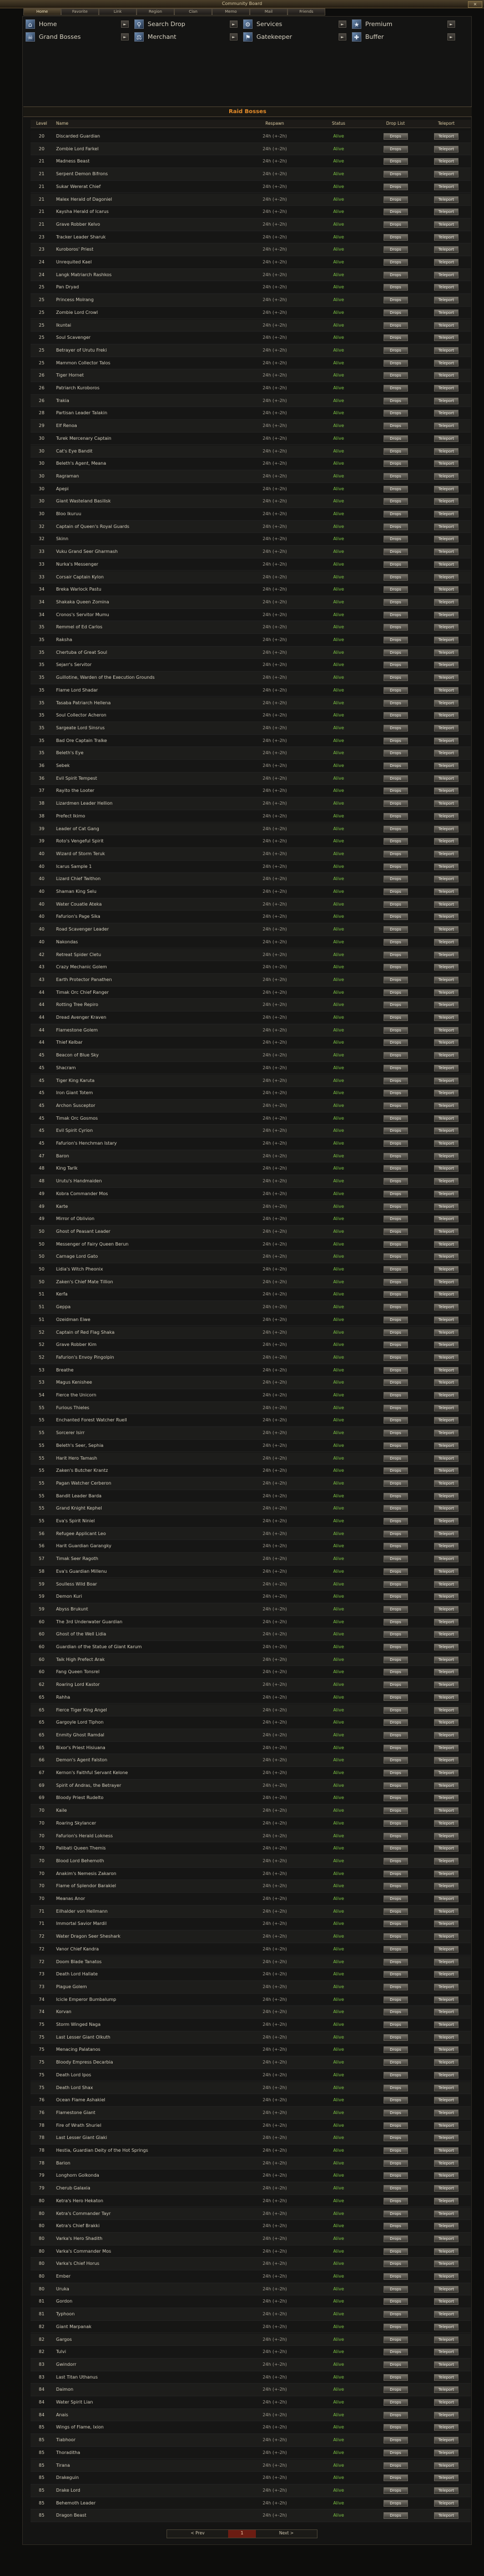 The height and width of the screenshot is (2576, 484). Describe the element at coordinates (404, 37) in the screenshot. I see `menu-buffer-button: ✚ Buffer ►` at that location.